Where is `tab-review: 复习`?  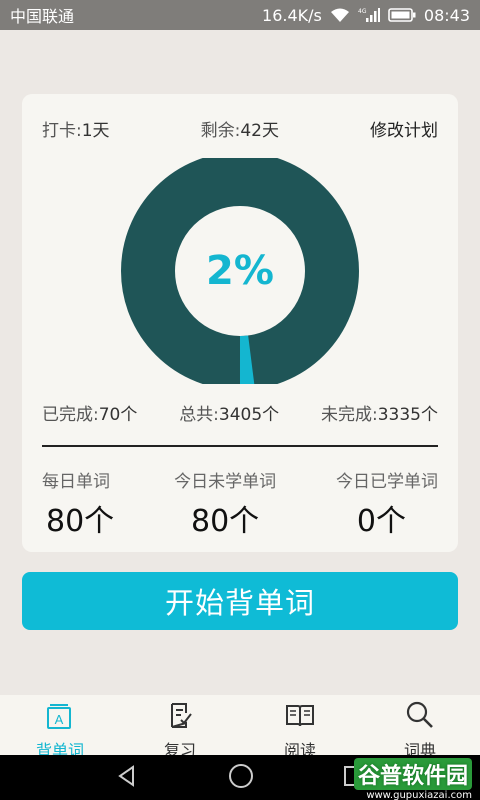
tab-review: 复习 is located at coordinates (180, 727).